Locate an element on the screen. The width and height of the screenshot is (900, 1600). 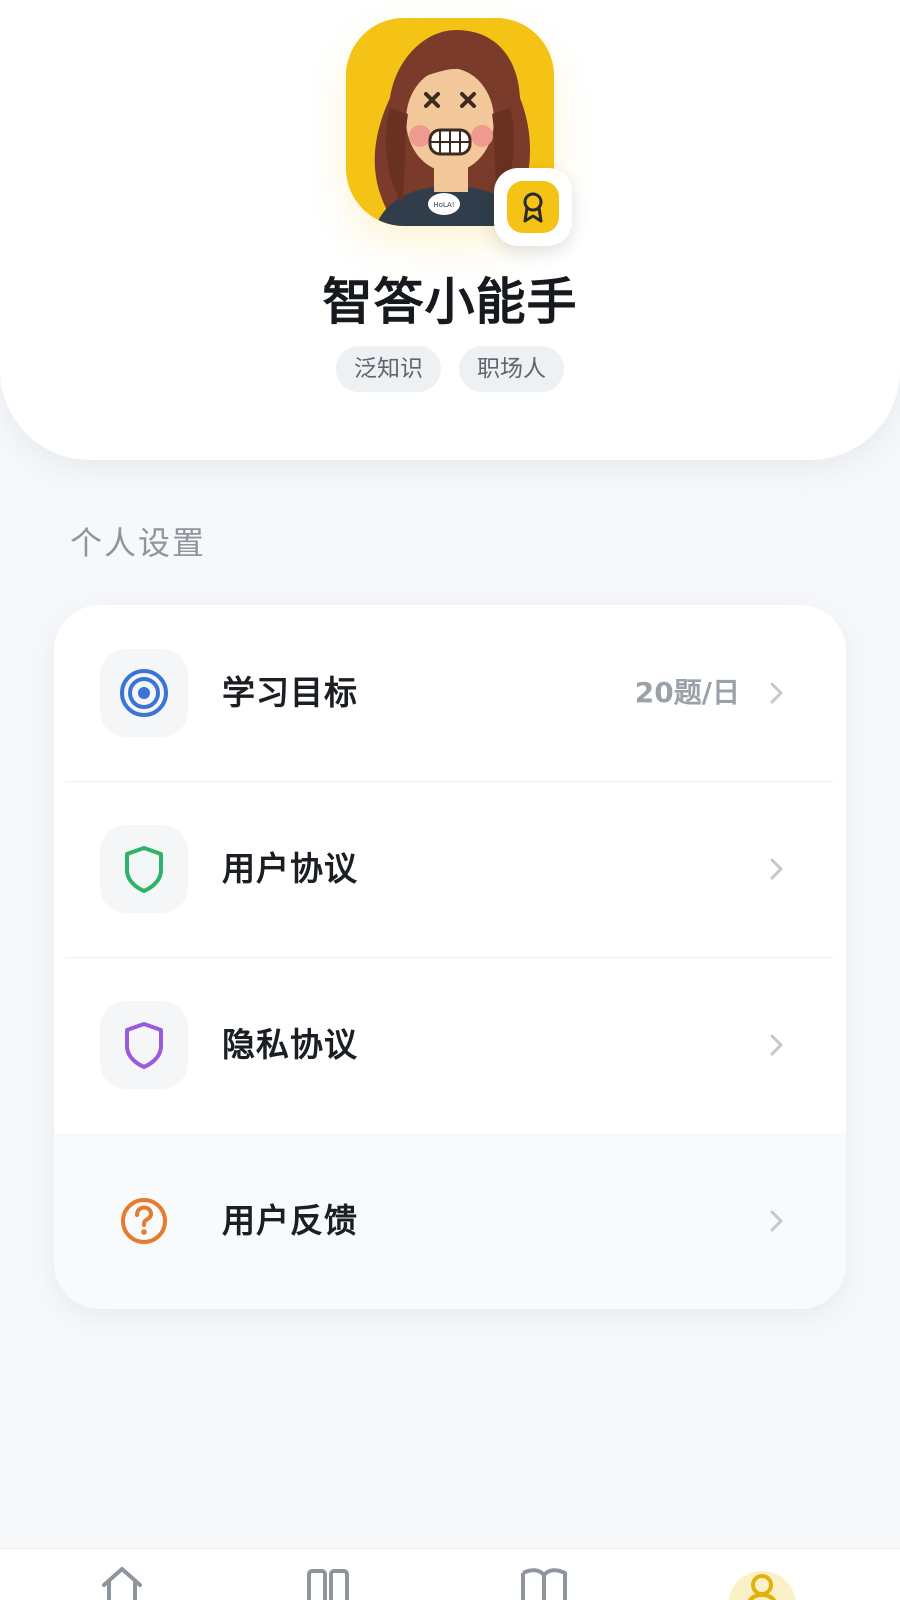
nav-book is located at coordinates (544, 1574).